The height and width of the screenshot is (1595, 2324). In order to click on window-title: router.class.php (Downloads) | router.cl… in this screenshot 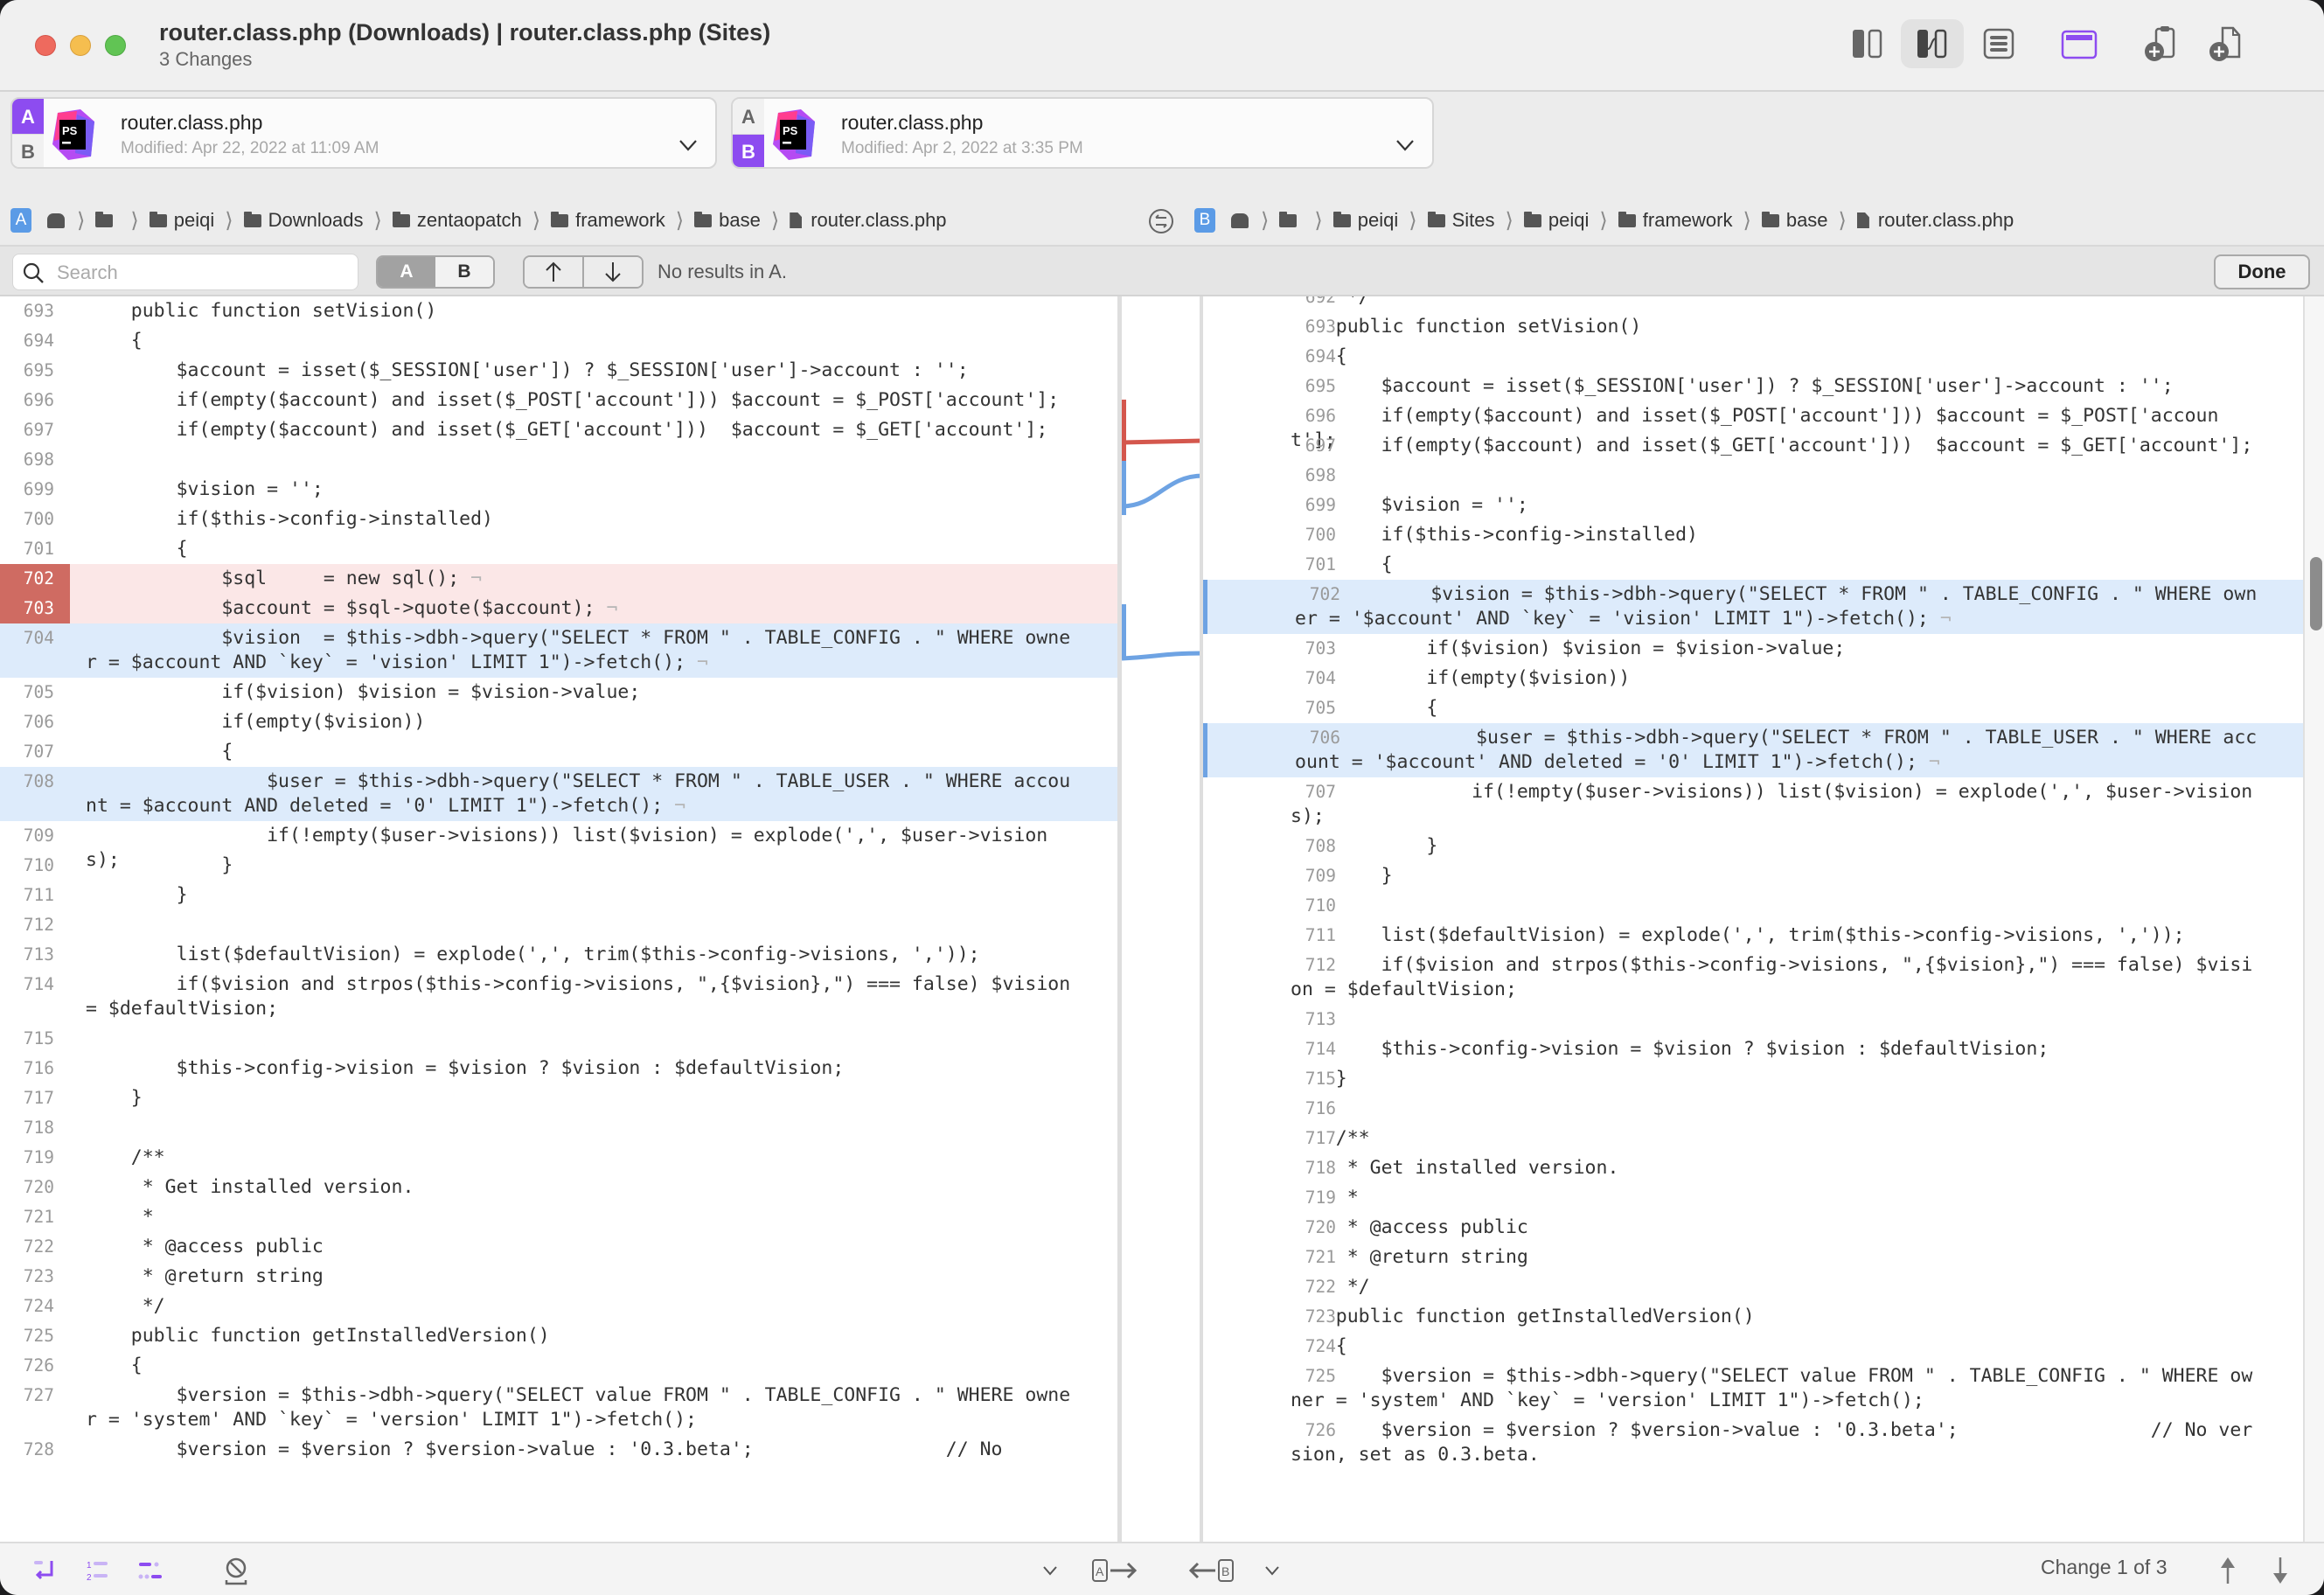, I will do `click(465, 32)`.